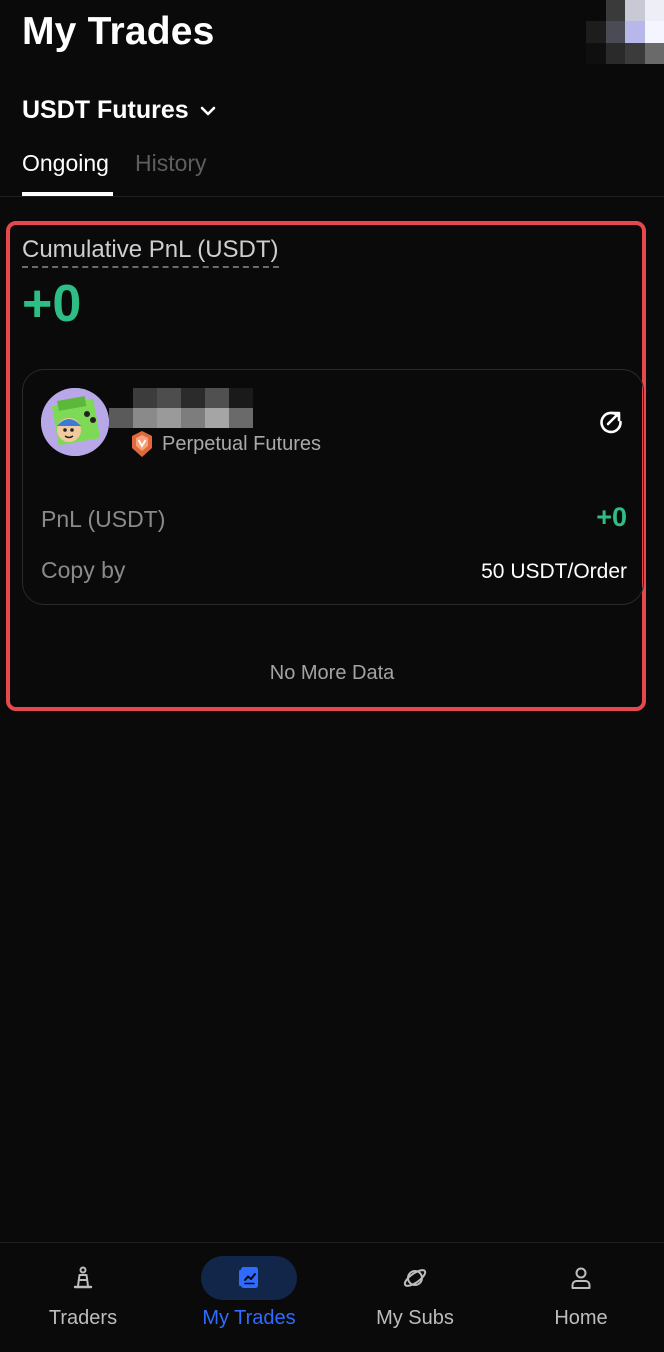 This screenshot has width=664, height=1352. I want to click on copy-by-label: Copy by, so click(83, 570).